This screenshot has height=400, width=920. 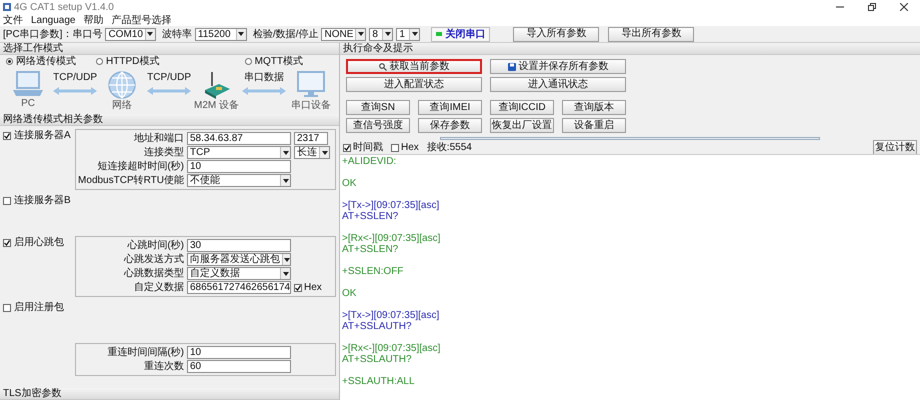 What do you see at coordinates (239, 180) in the screenshot?
I see `dropdown: 不使能` at bounding box center [239, 180].